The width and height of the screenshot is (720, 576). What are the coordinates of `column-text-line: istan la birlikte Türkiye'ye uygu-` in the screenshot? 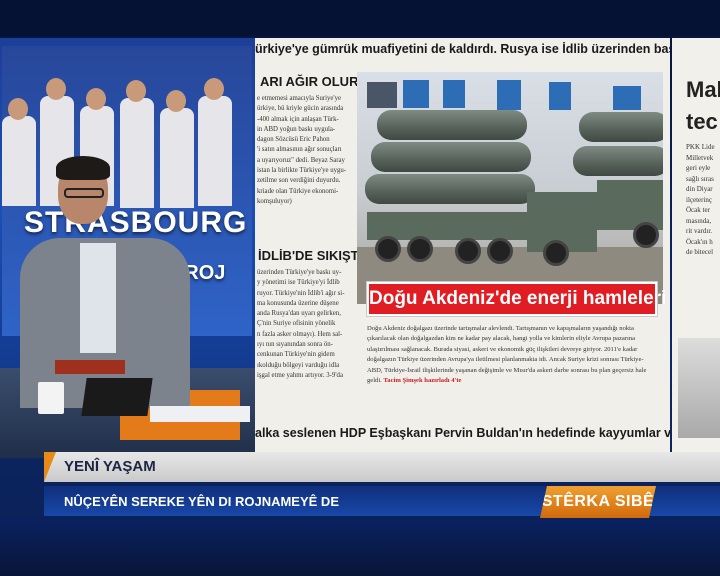 It's located at (302, 171).